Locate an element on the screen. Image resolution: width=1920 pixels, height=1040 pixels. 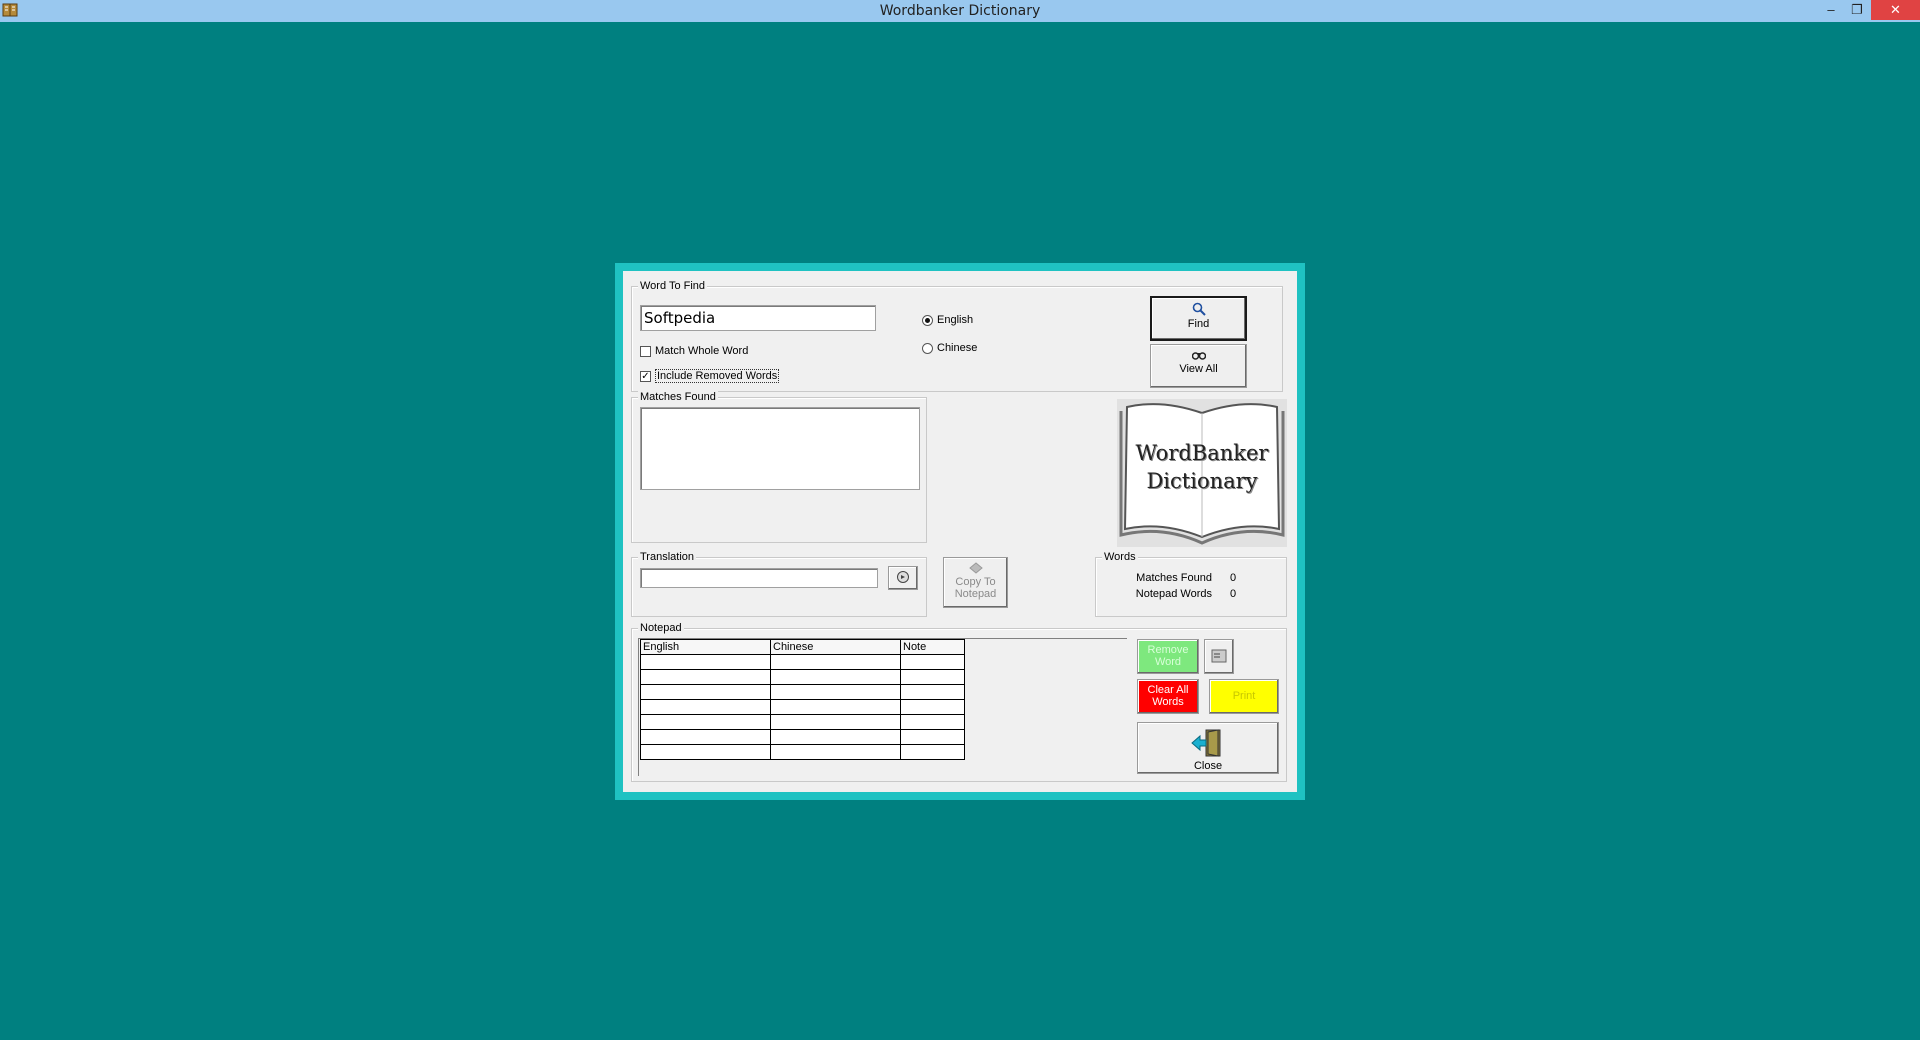
matches-found-group: Matches Found is located at coordinates (779, 467).